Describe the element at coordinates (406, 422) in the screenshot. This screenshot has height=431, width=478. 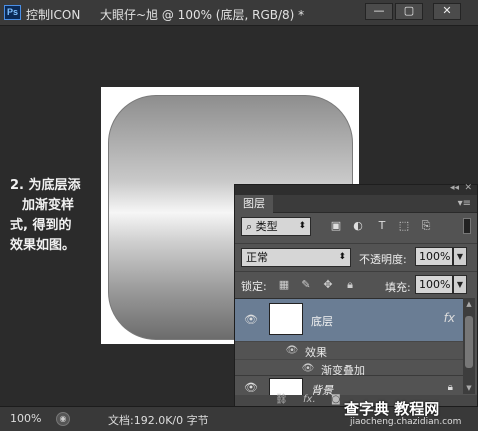
I see `watermark-url: jiaocheng.chazidian.com` at that location.